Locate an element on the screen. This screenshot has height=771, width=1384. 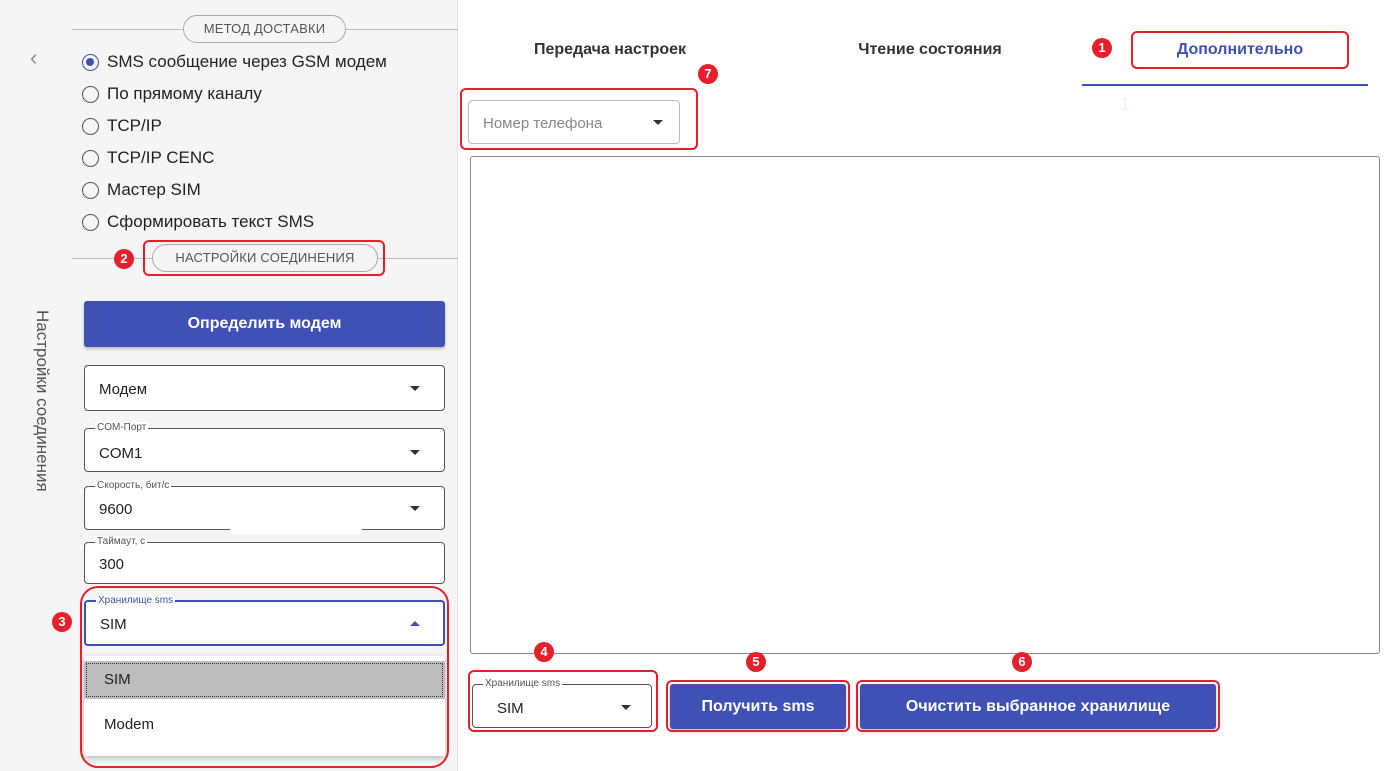
annotation-badge-2: 2 is located at coordinates (124, 259).